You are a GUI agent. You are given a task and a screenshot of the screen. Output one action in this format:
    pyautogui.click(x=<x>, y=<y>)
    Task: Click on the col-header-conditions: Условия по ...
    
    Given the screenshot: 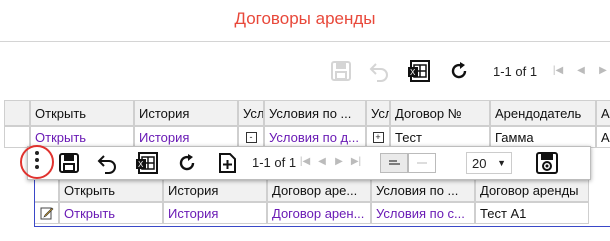 What is the action you would take?
    pyautogui.click(x=315, y=113)
    